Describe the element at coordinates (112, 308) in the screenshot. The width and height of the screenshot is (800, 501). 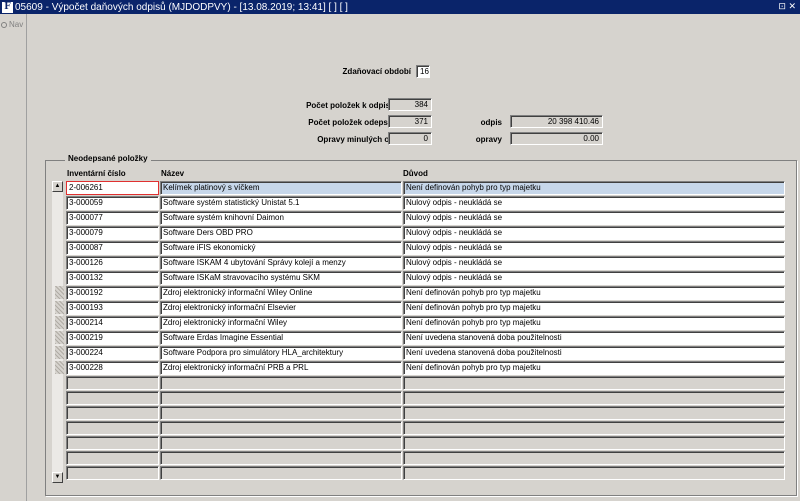
I see `cell-inventory-number: 3-000193` at that location.